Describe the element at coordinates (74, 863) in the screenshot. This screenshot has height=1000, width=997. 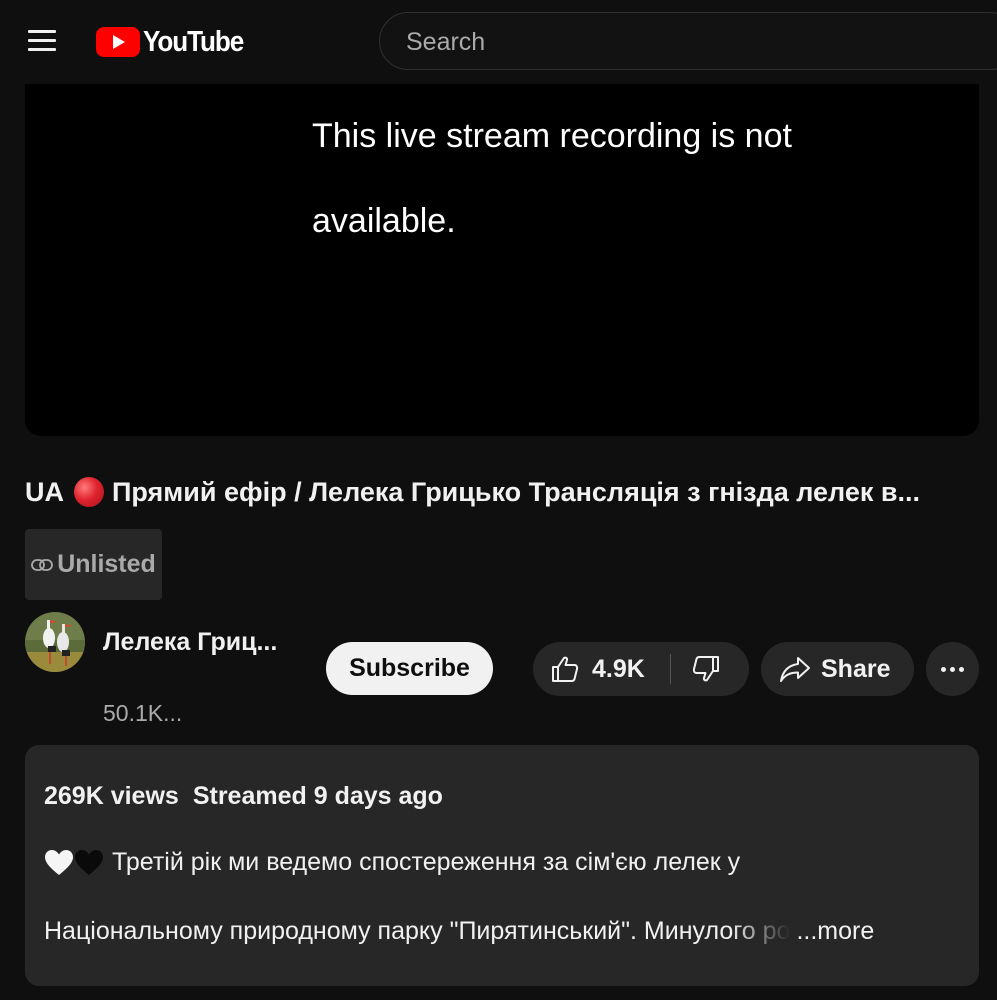
I see `hearts` at that location.